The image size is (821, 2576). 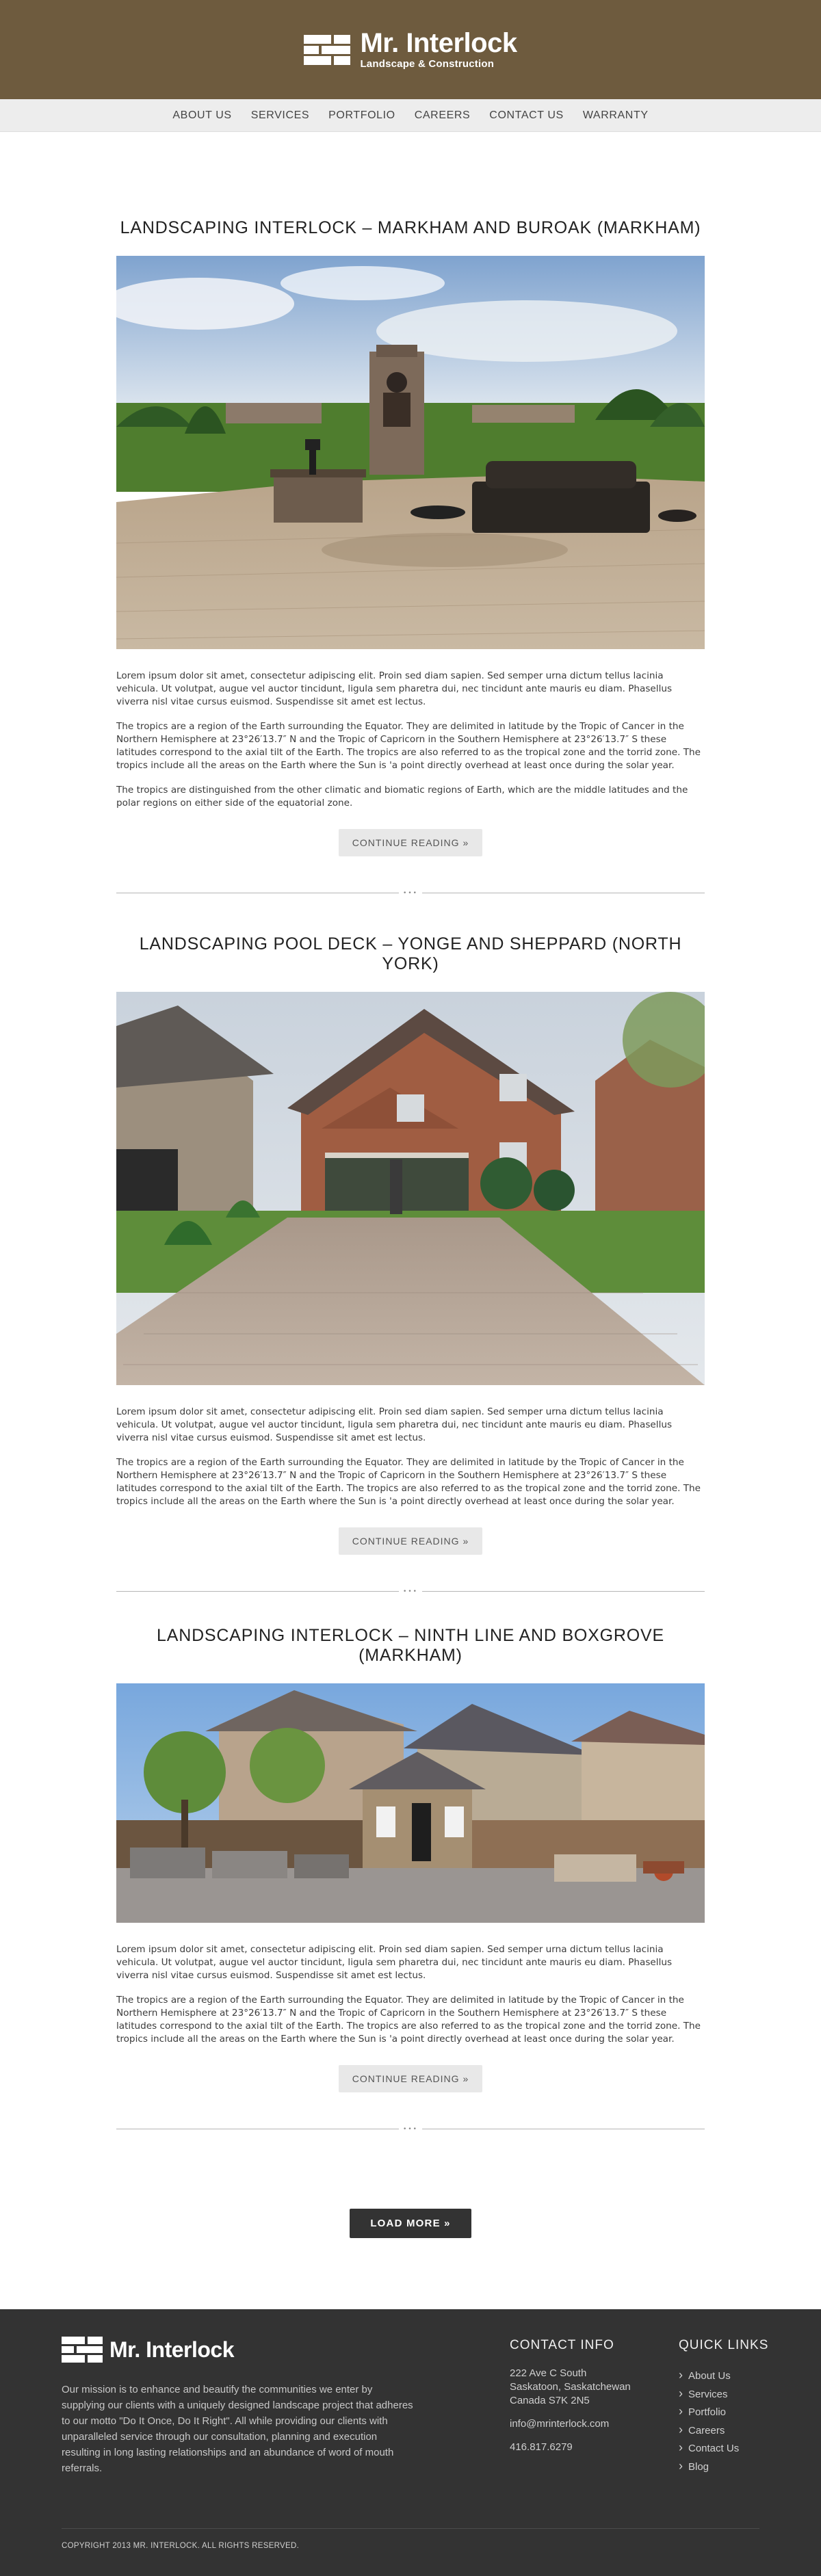 What do you see at coordinates (410, 452) in the screenshot?
I see `post-image-patio-fireplace` at bounding box center [410, 452].